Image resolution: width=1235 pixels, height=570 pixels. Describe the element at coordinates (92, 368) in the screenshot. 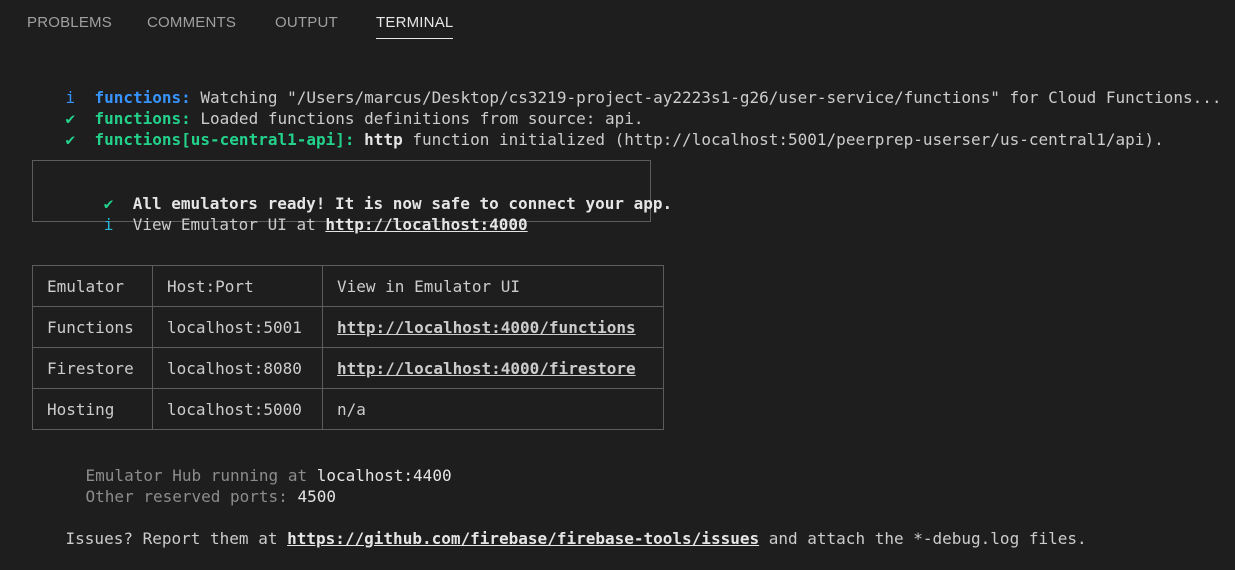

I see `emulator-name: Firestore` at that location.